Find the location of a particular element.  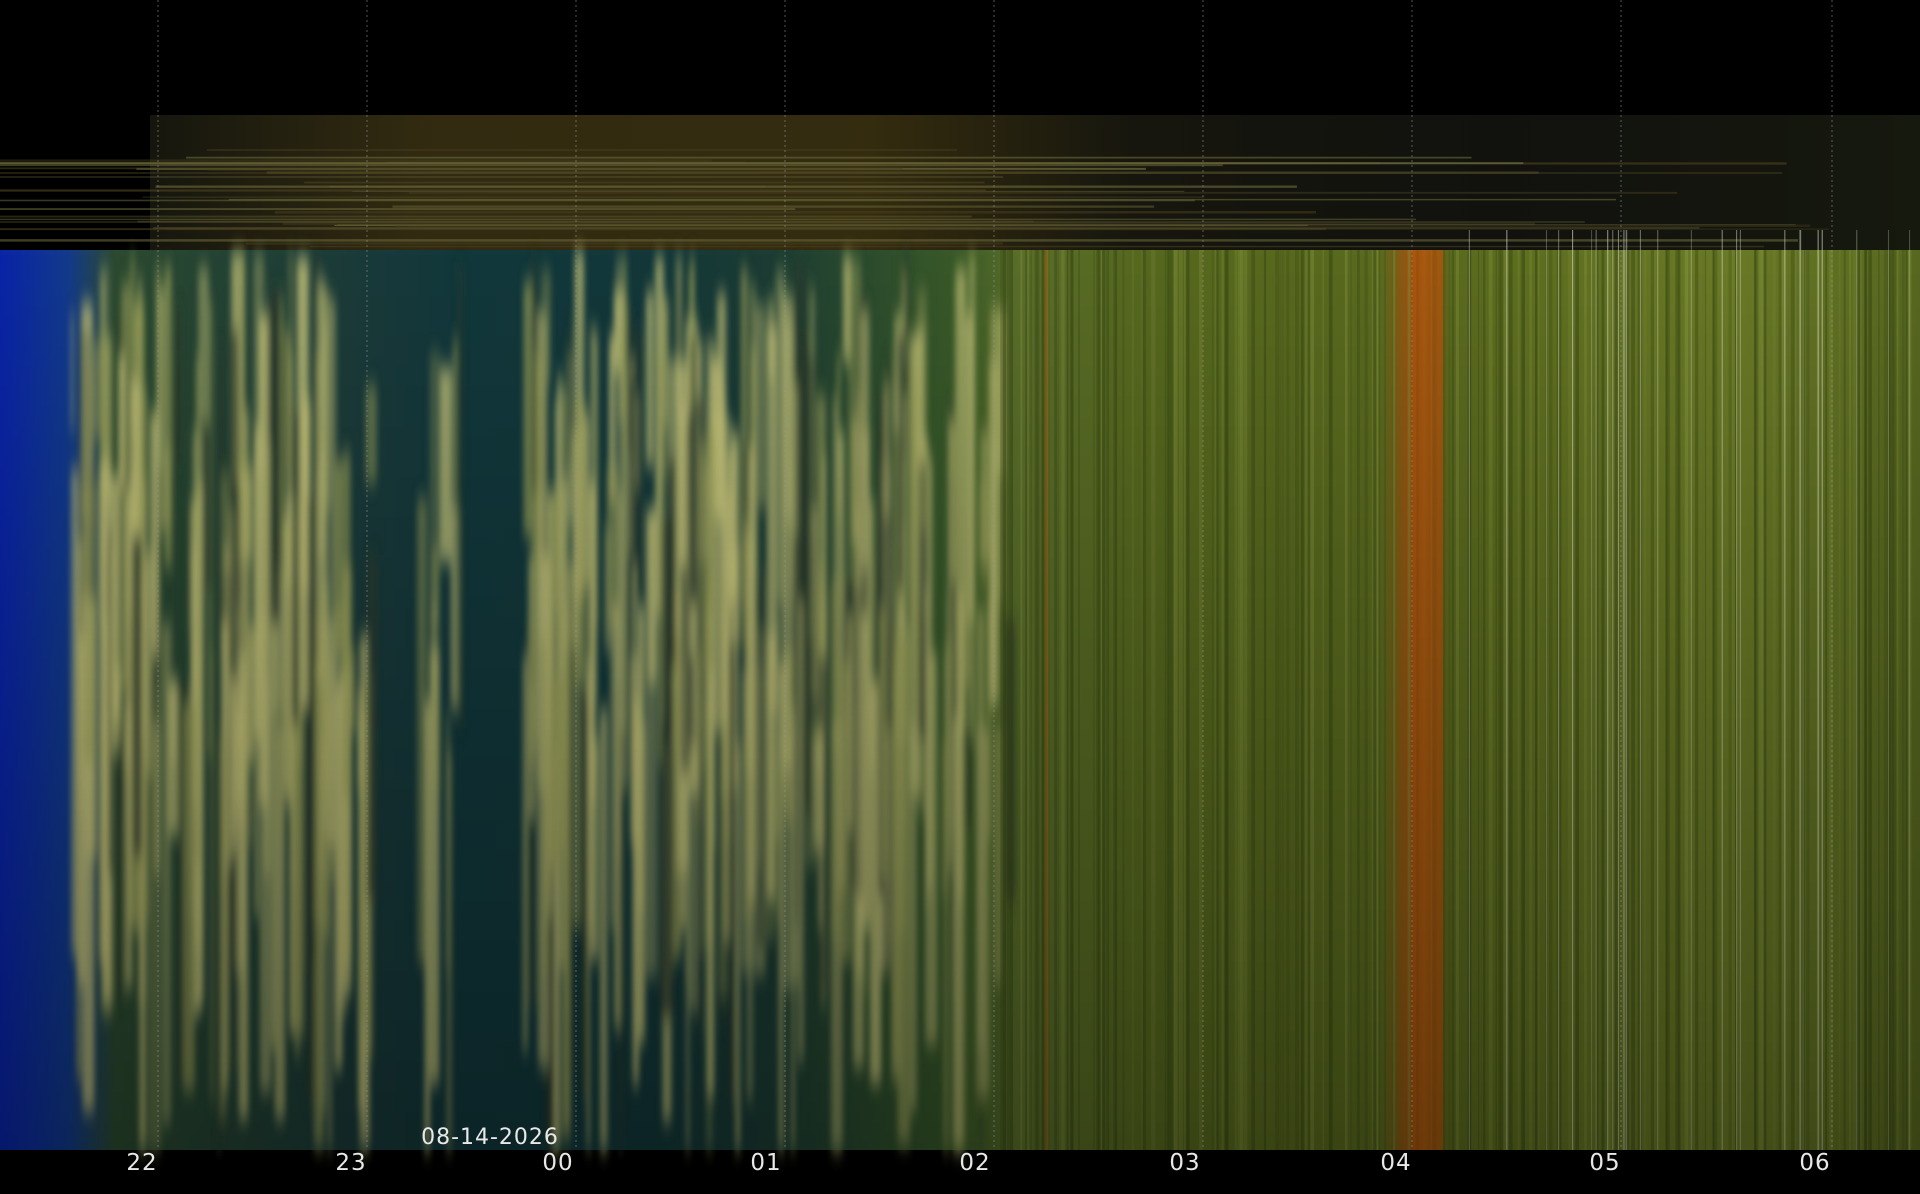

hour-tick-label: 06 is located at coordinates (1815, 1163).